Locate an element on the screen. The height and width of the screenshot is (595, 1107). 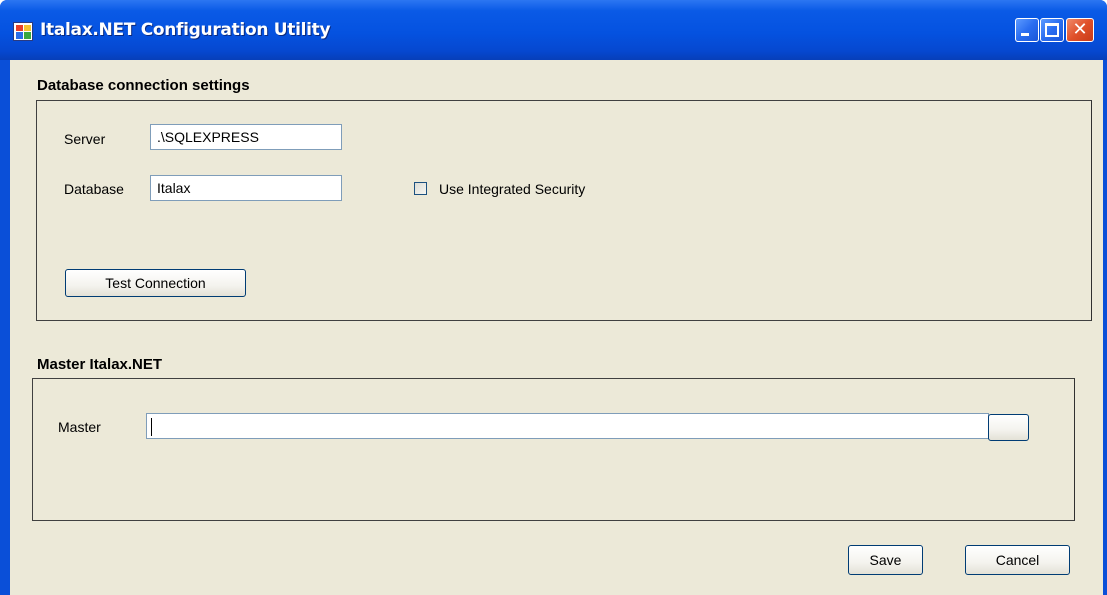
minimize-icon is located at coordinates (1025, 34).